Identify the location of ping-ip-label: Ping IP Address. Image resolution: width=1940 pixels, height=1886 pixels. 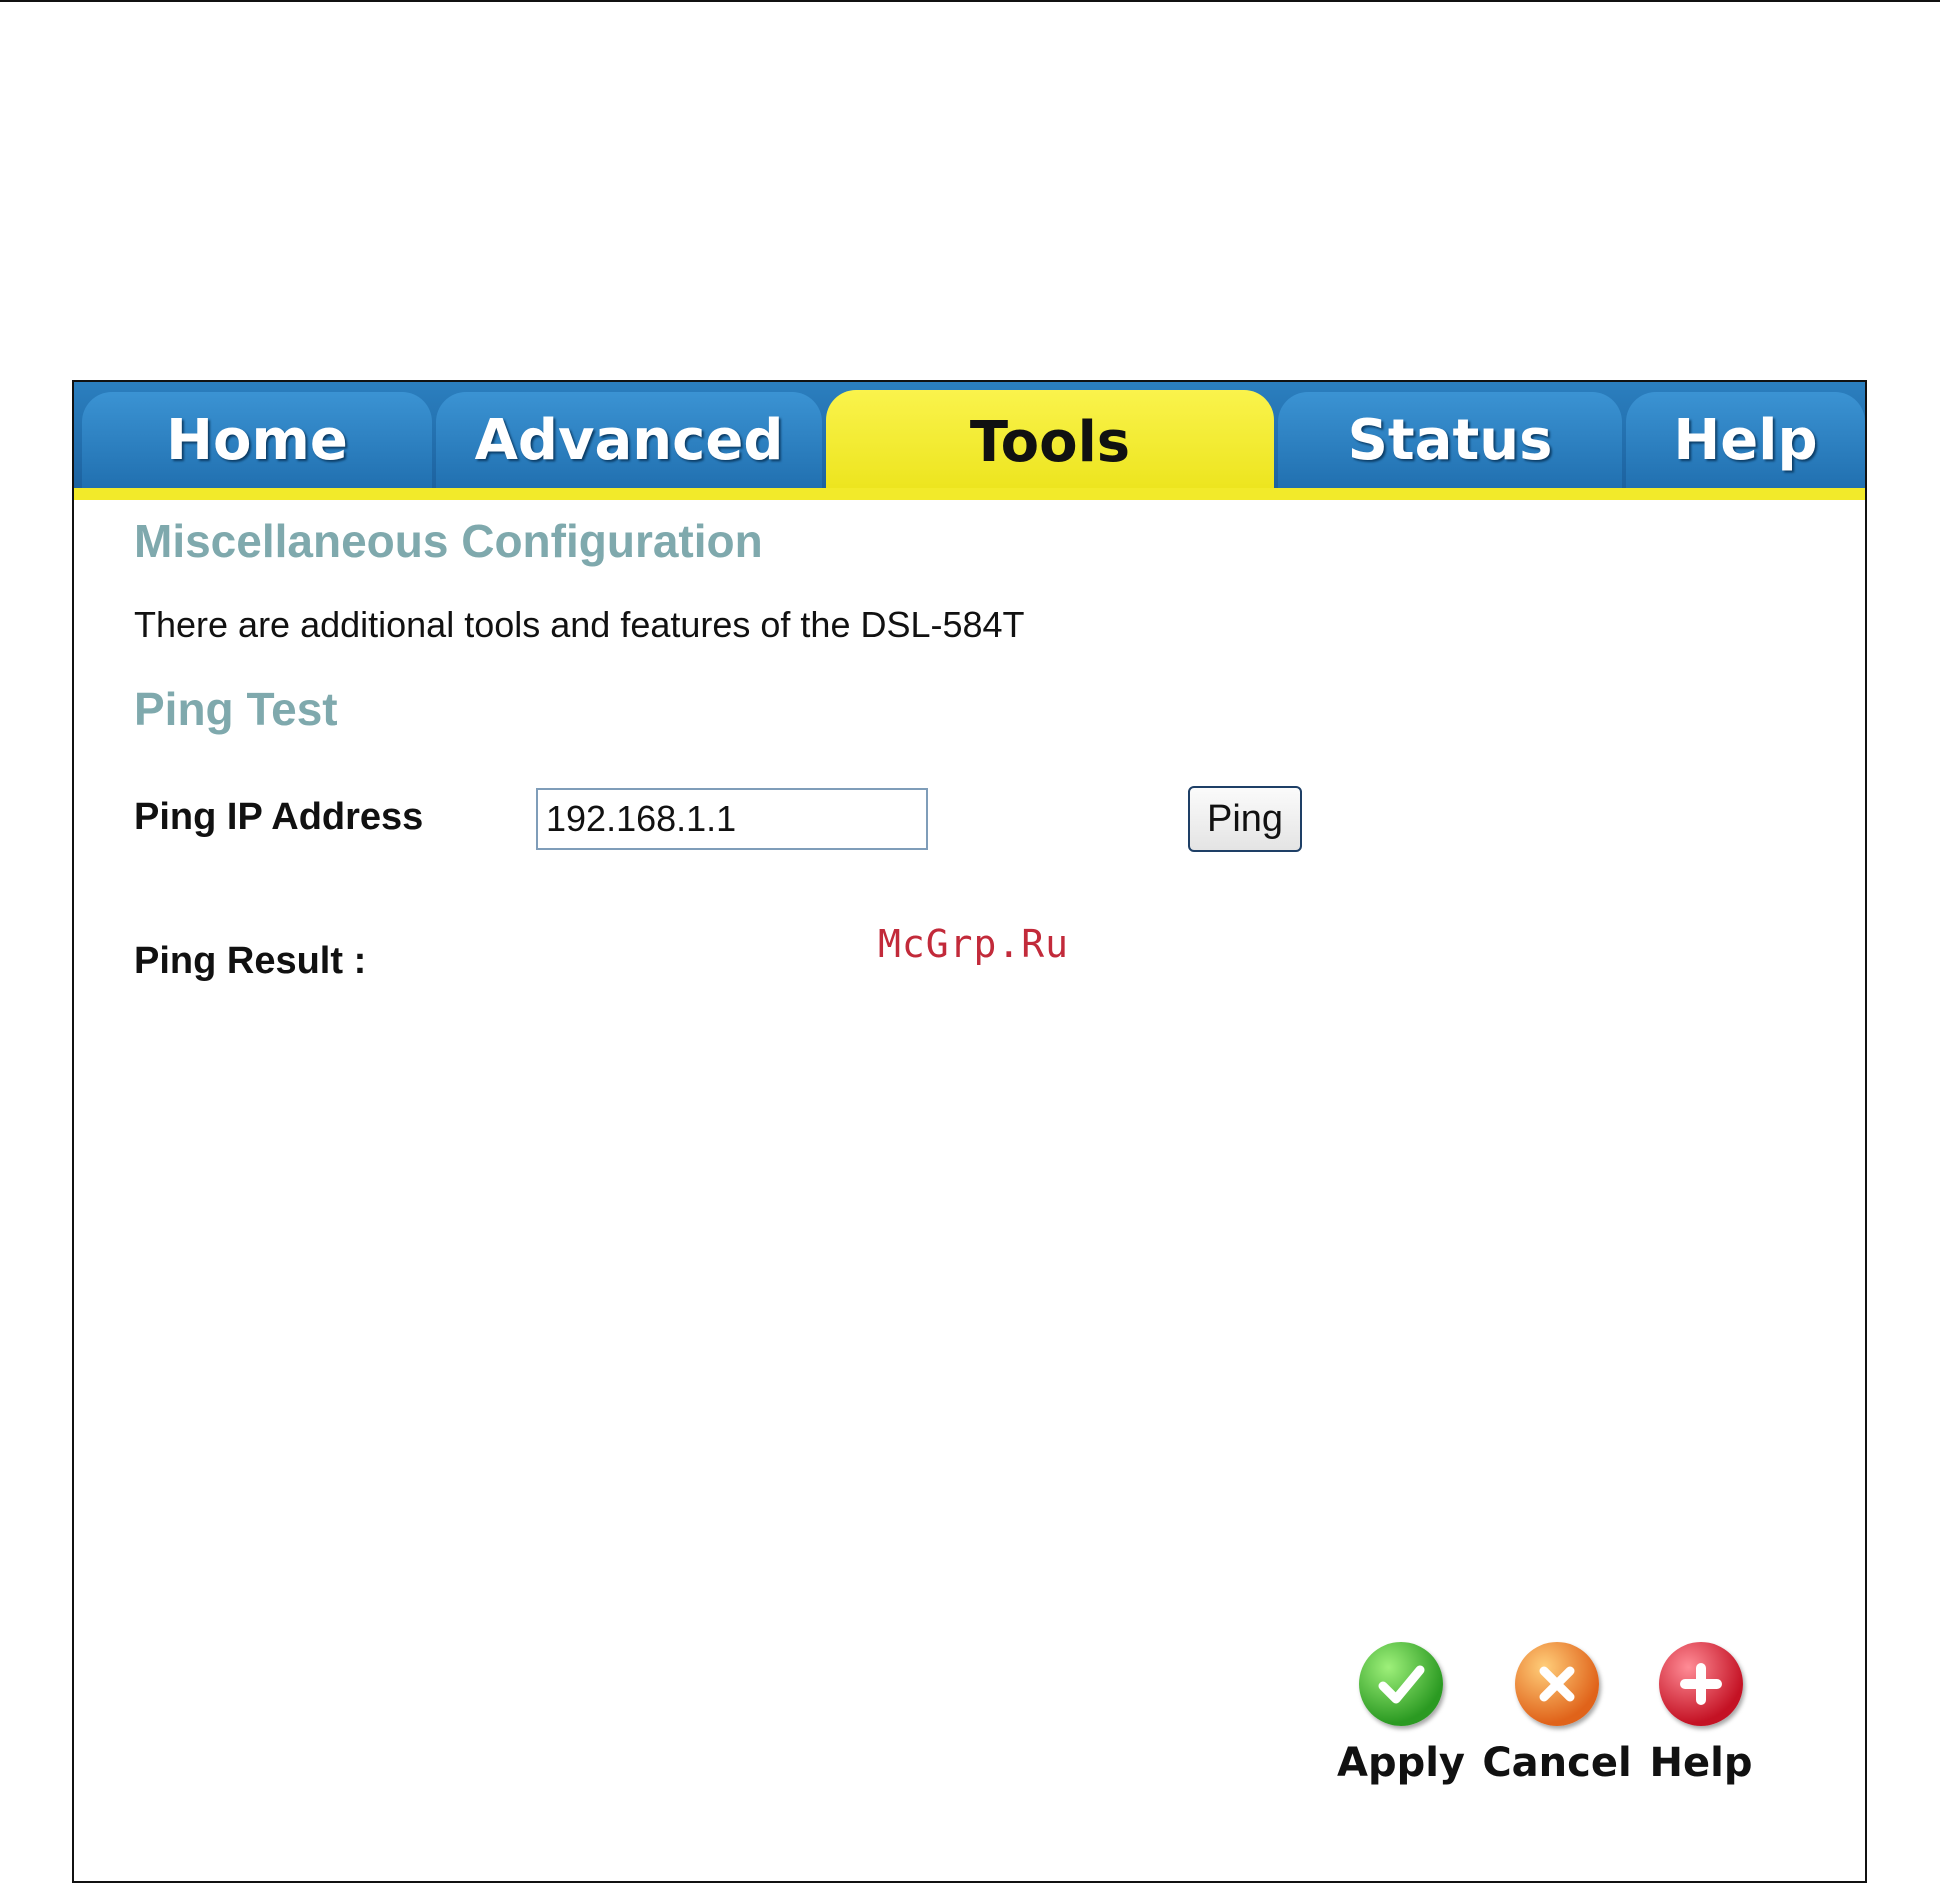
(279, 817).